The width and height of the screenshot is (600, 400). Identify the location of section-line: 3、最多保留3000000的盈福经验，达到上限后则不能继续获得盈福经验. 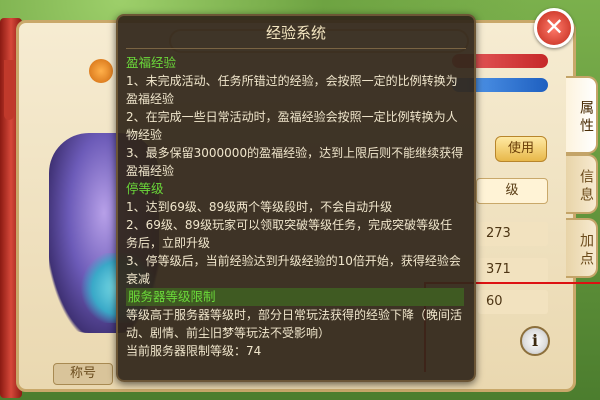
(295, 162).